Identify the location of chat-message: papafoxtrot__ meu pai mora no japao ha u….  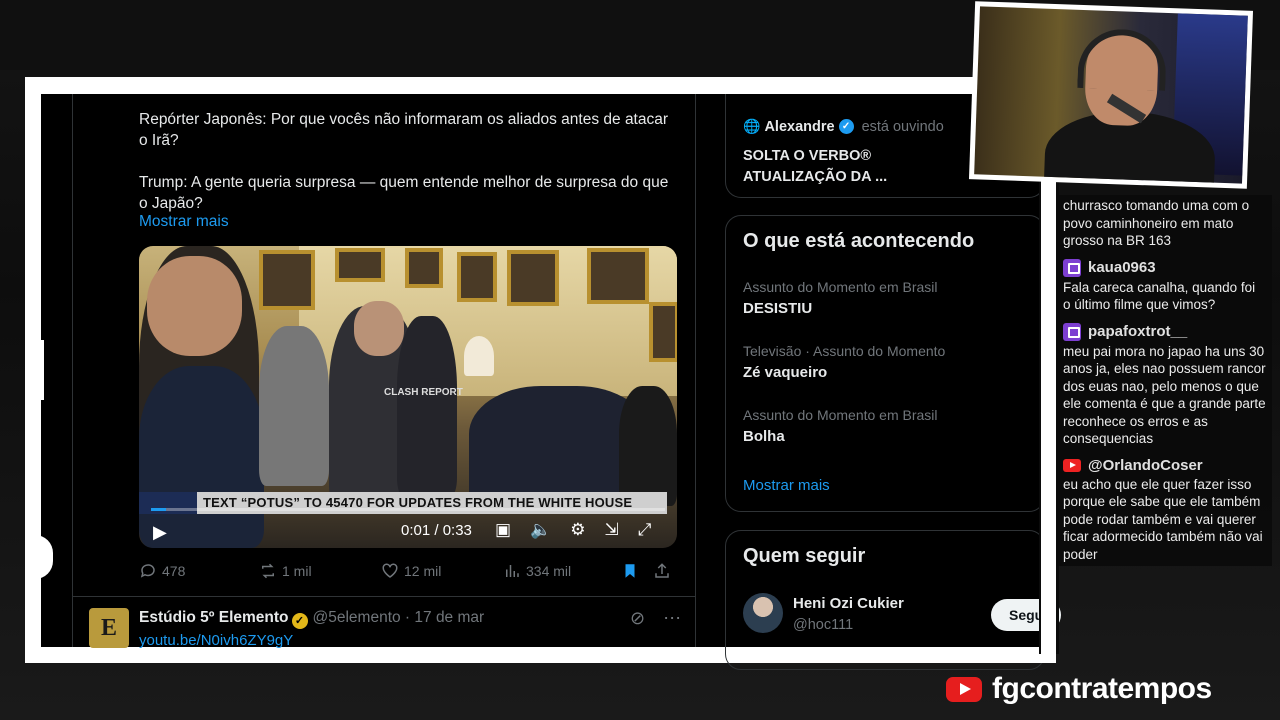
(1164, 383).